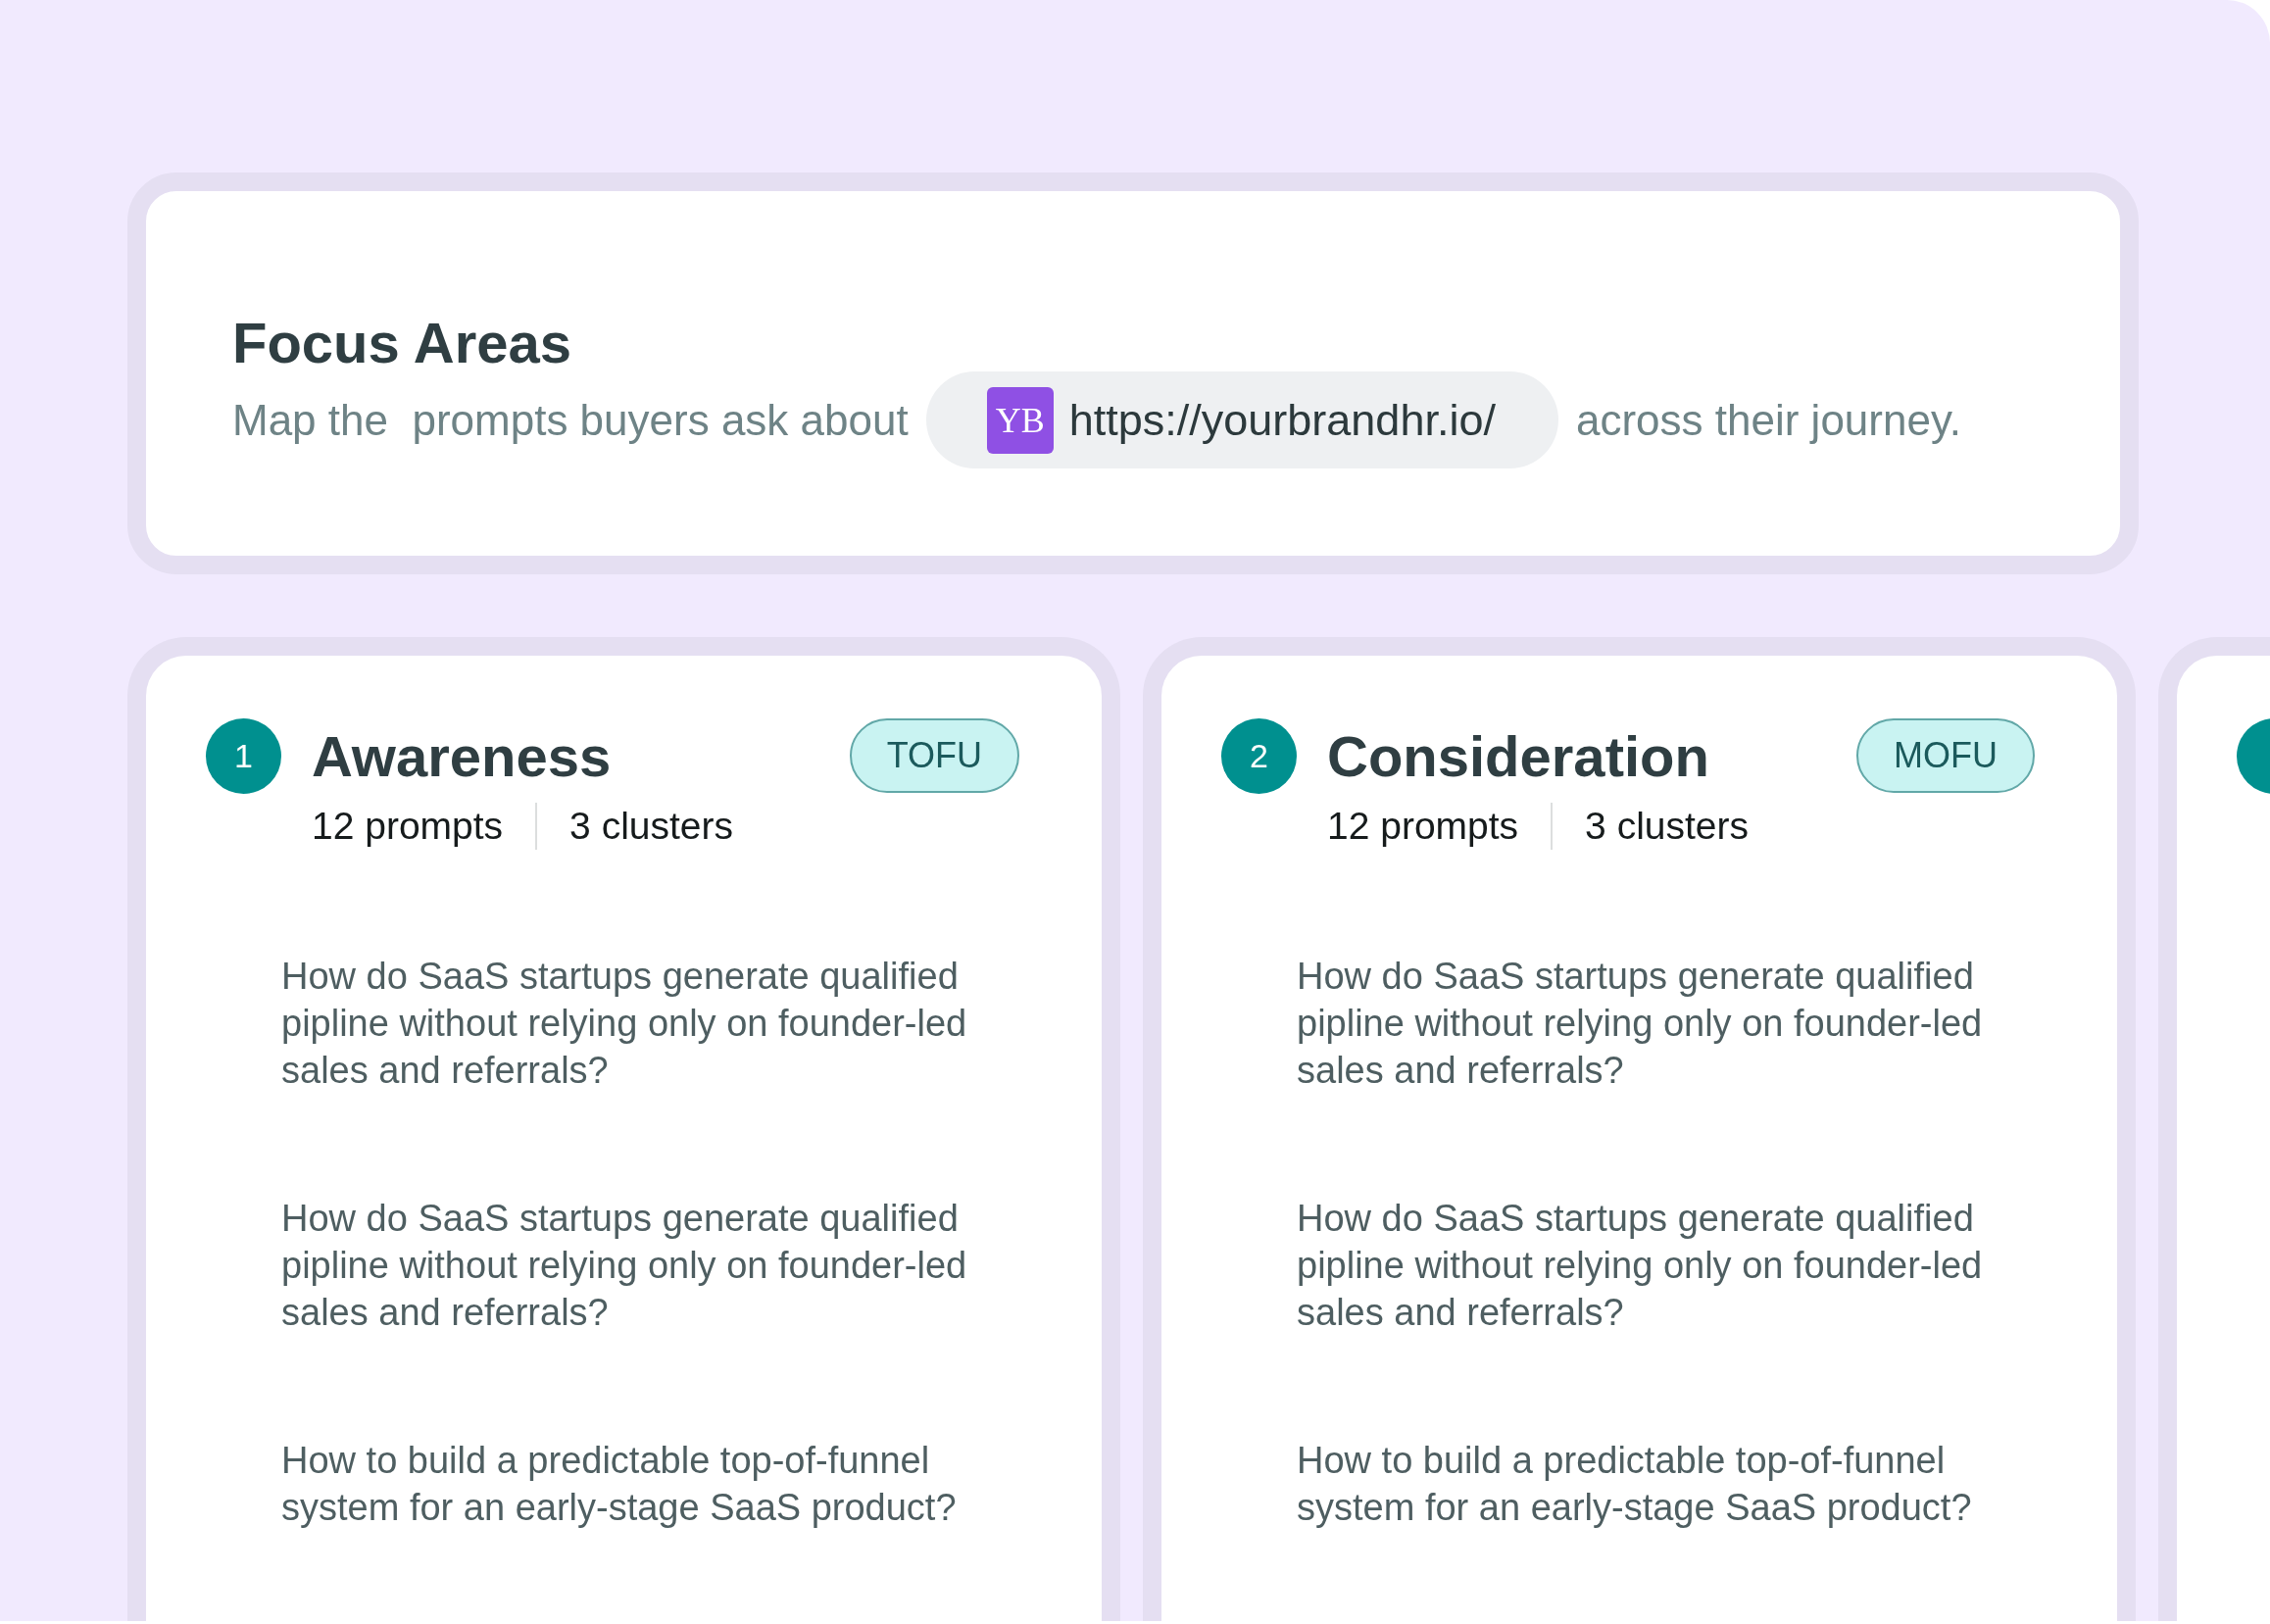 Image resolution: width=2270 pixels, height=1624 pixels. I want to click on section-title: Focus Areas, so click(402, 343).